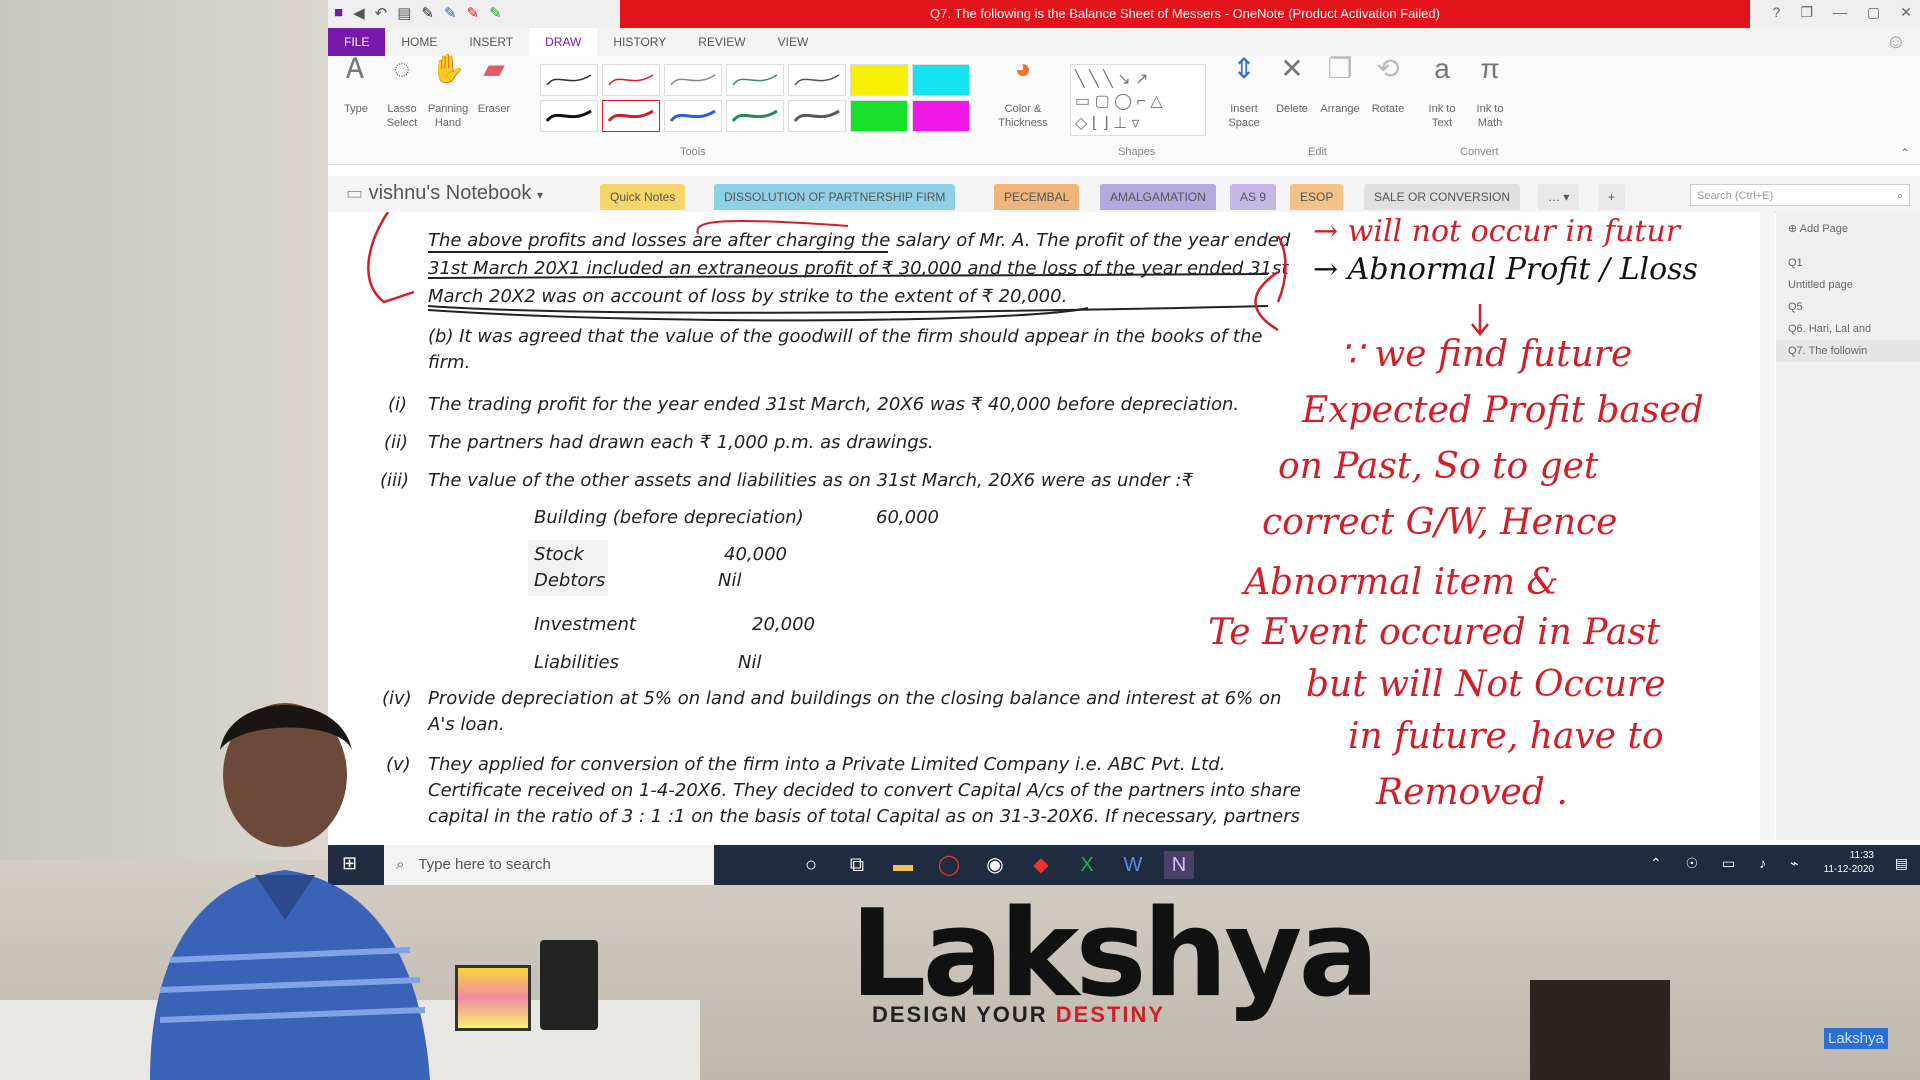 The image size is (1920, 1080). I want to click on tab-review: REVIEW, so click(721, 42).